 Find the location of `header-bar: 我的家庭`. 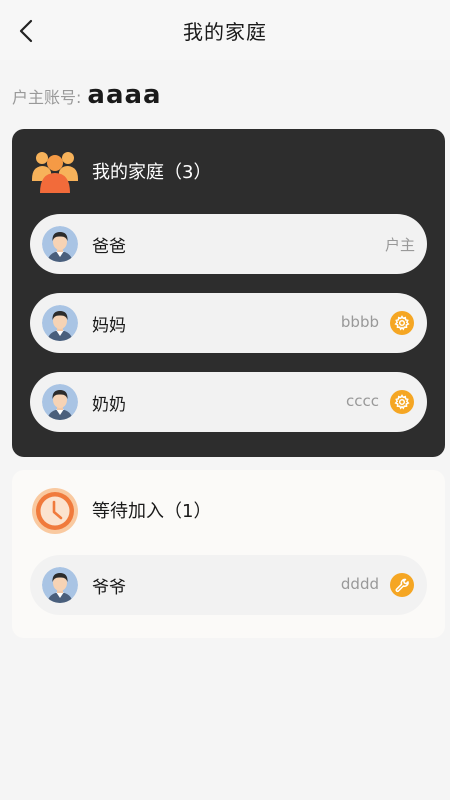

header-bar: 我的家庭 is located at coordinates (225, 30).